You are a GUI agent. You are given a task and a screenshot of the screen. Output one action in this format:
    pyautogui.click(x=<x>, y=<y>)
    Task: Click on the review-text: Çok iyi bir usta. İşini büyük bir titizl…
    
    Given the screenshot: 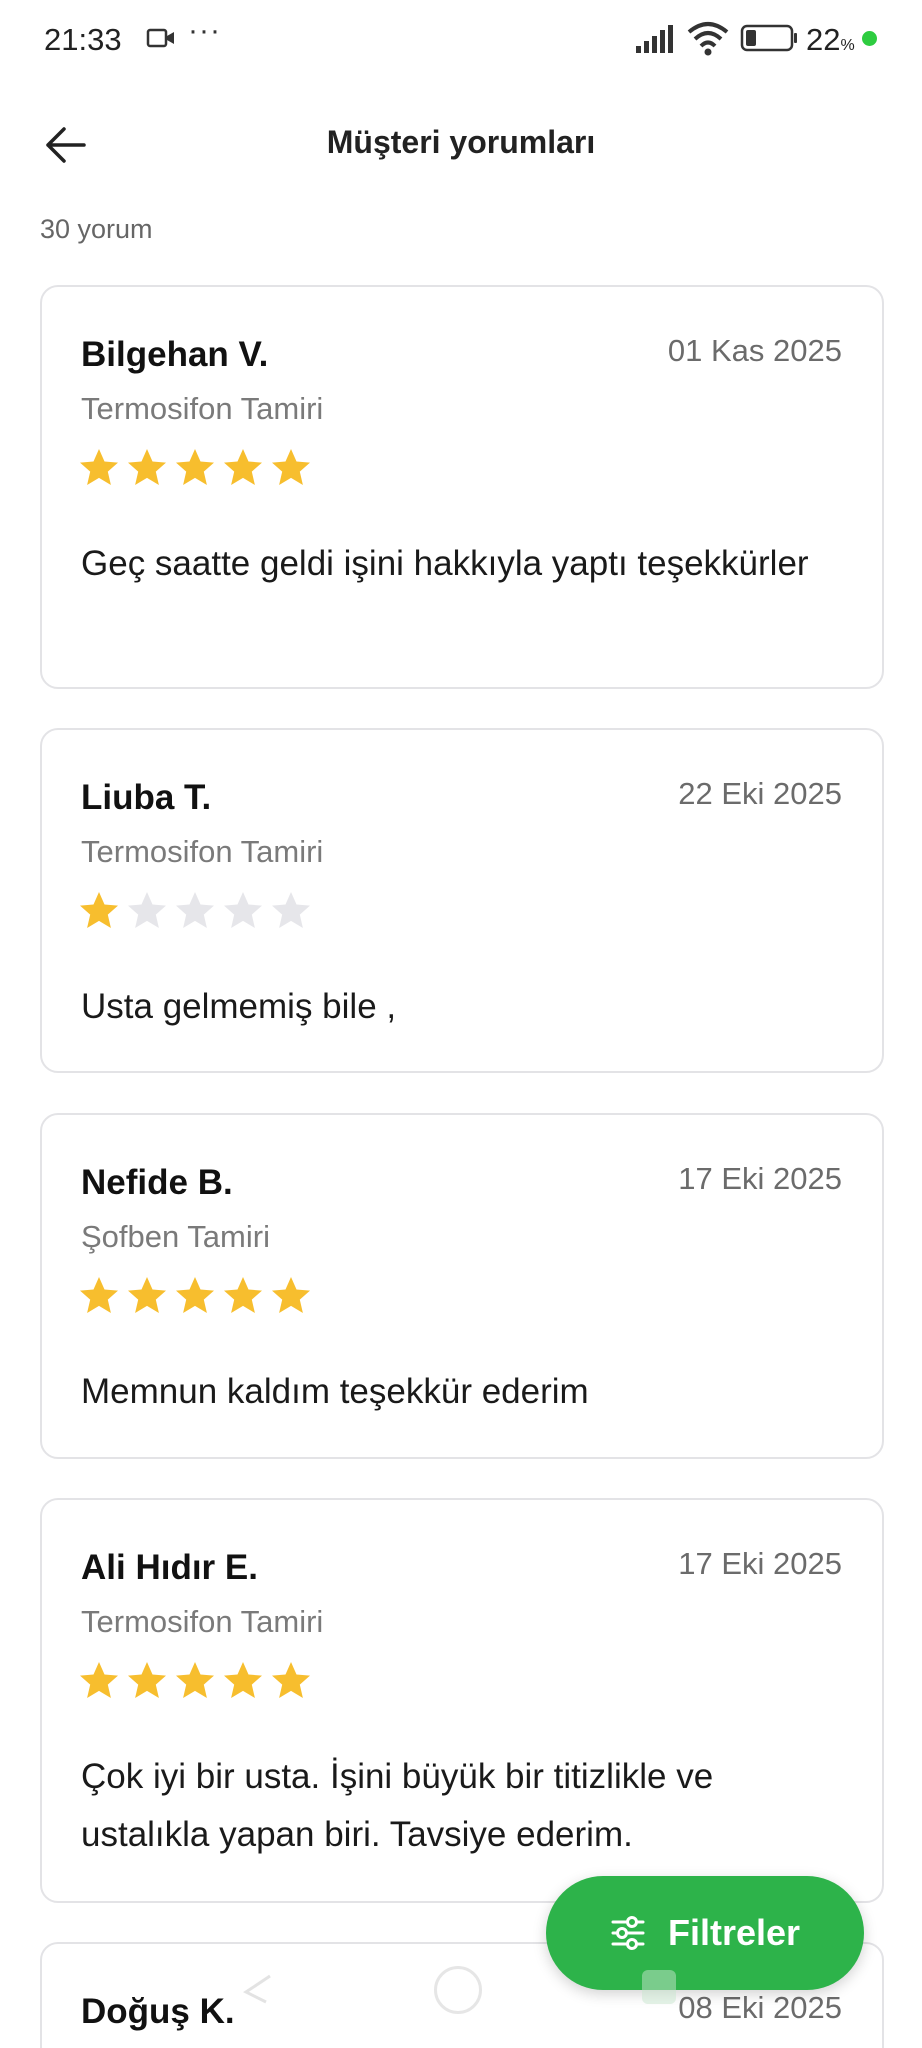 What is the action you would take?
    pyautogui.click(x=397, y=1805)
    